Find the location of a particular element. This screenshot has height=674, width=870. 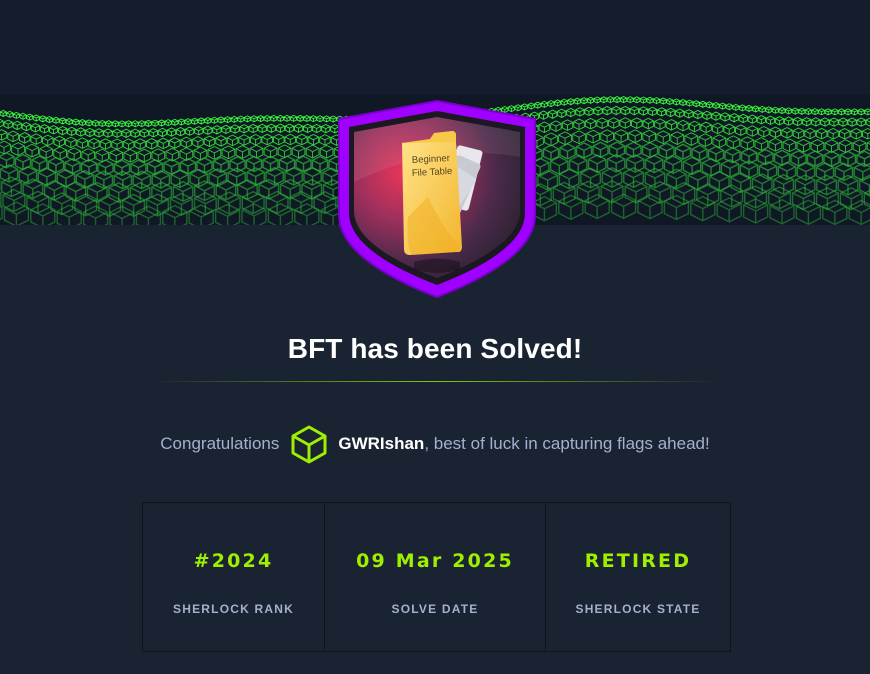

username-link: GWRIshan is located at coordinates (381, 444).